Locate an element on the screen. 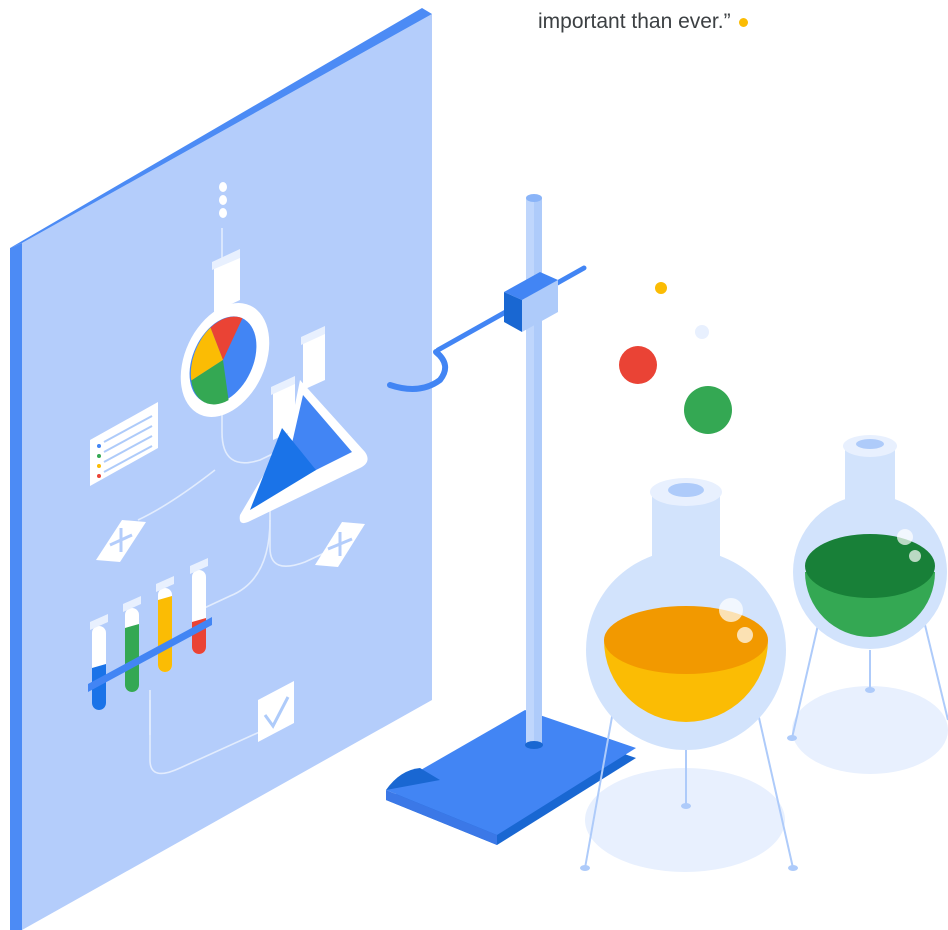 This screenshot has height=930, width=948. green-flask is located at coordinates (867, 604).